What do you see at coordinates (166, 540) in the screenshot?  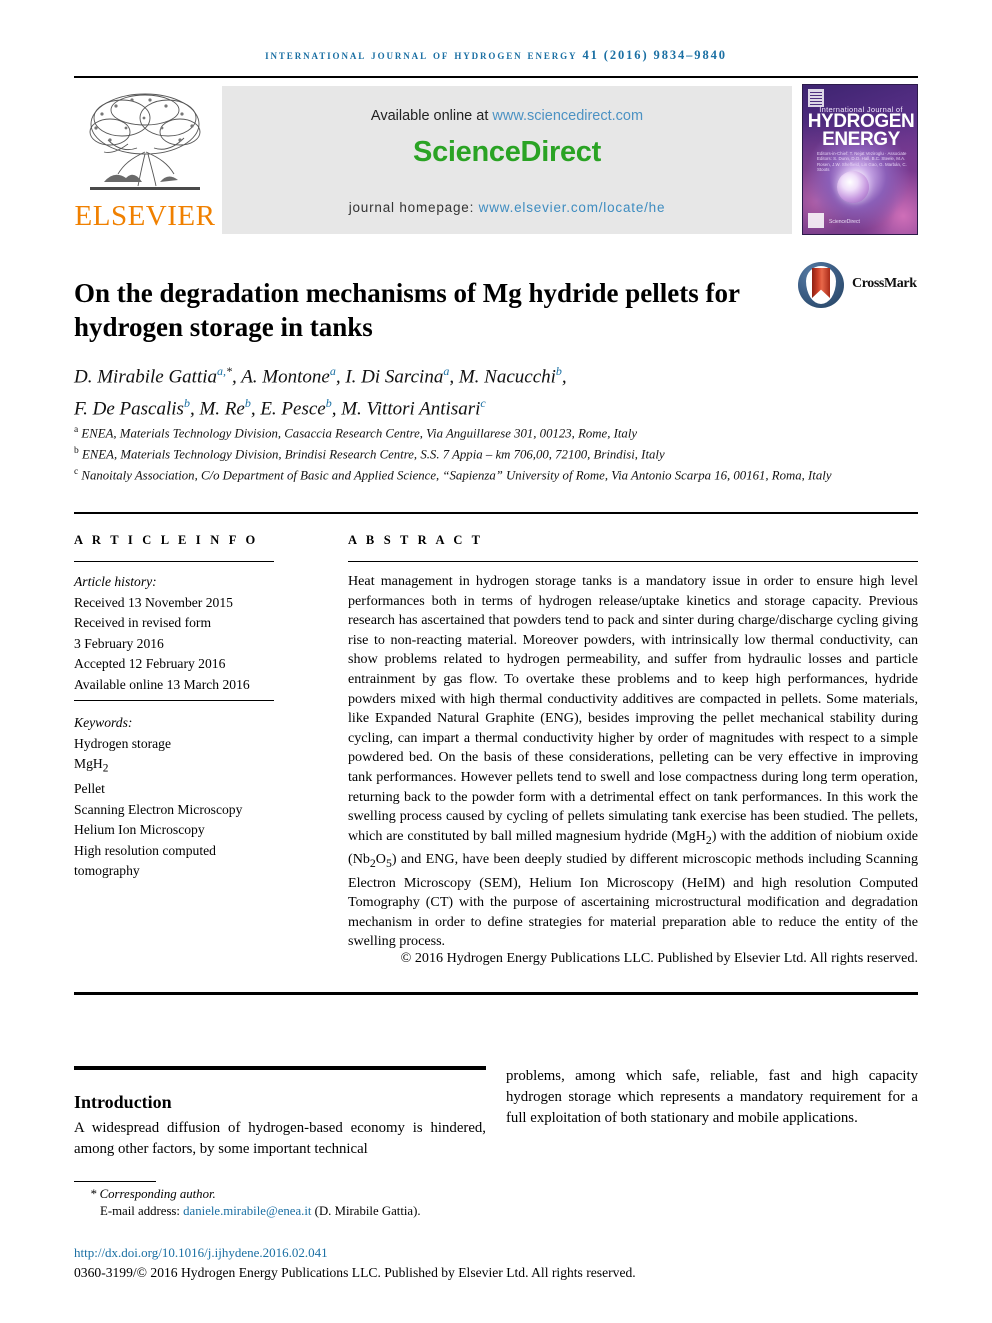 I see `article-info-heading: A R T I C L E I N F O` at bounding box center [166, 540].